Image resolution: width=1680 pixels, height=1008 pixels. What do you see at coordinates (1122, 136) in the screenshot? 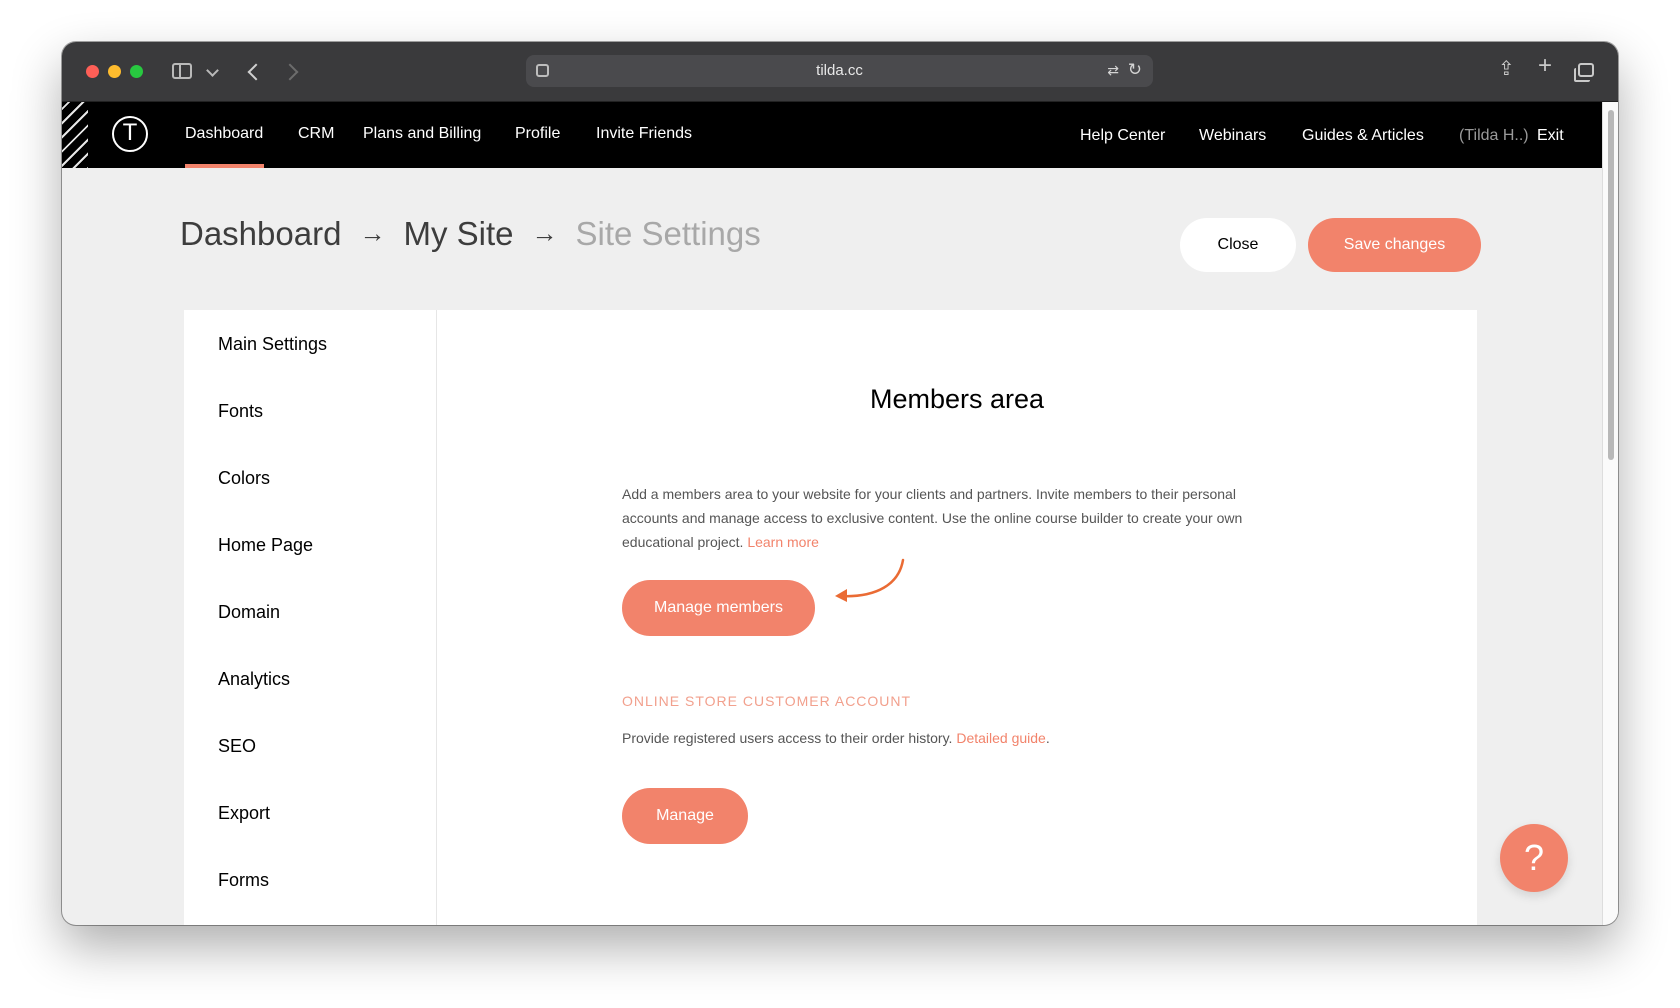
I see `nav-help-center: Help Center` at bounding box center [1122, 136].